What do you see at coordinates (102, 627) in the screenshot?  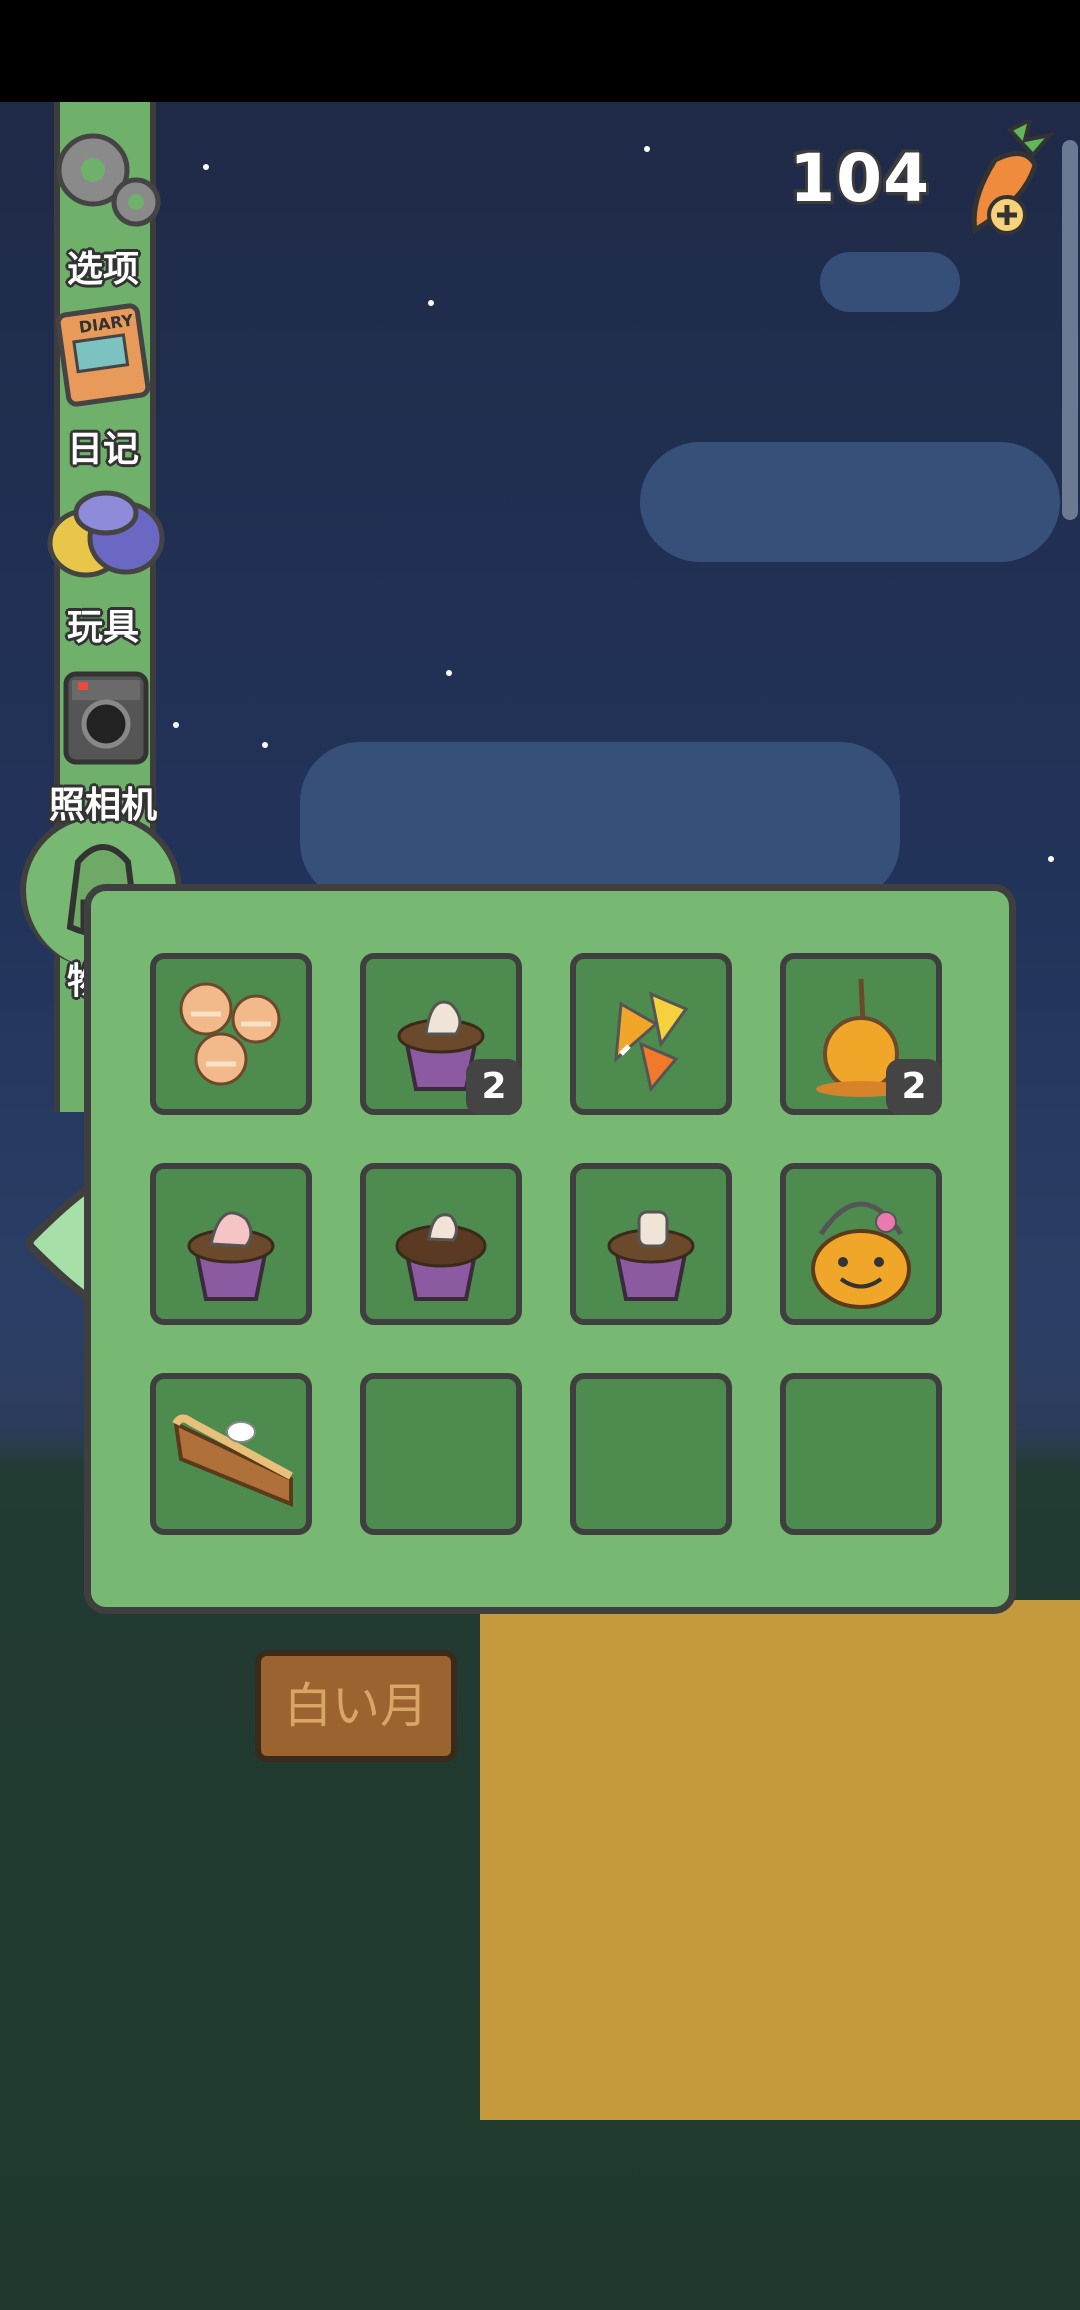 I see `menu-toys-label: 玩具` at bounding box center [102, 627].